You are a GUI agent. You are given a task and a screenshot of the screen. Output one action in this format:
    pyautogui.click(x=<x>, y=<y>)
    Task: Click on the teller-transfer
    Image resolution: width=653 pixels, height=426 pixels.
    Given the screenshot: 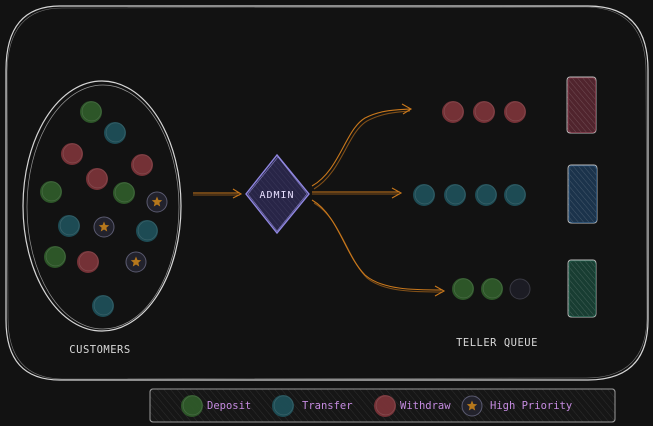 What is the action you would take?
    pyautogui.click(x=582, y=194)
    